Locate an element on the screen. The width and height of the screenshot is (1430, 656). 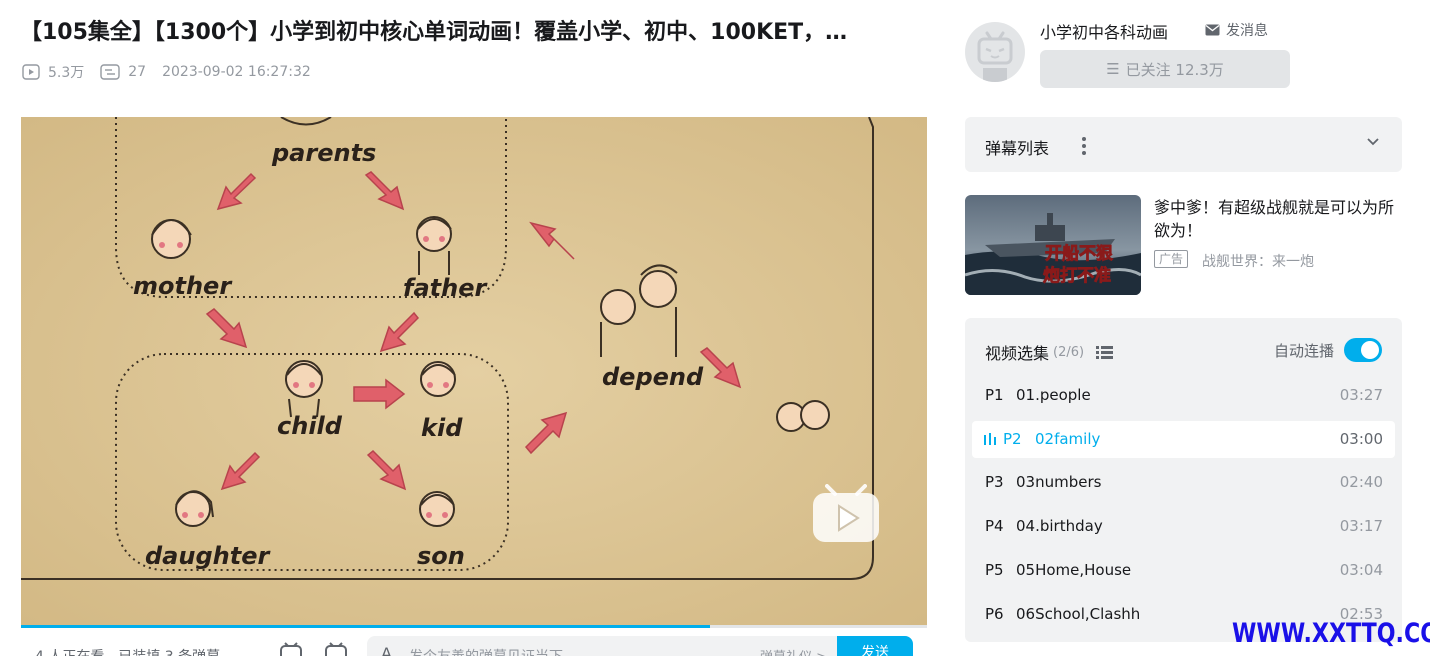
episode-duration: 03:17 is located at coordinates (1361, 526).